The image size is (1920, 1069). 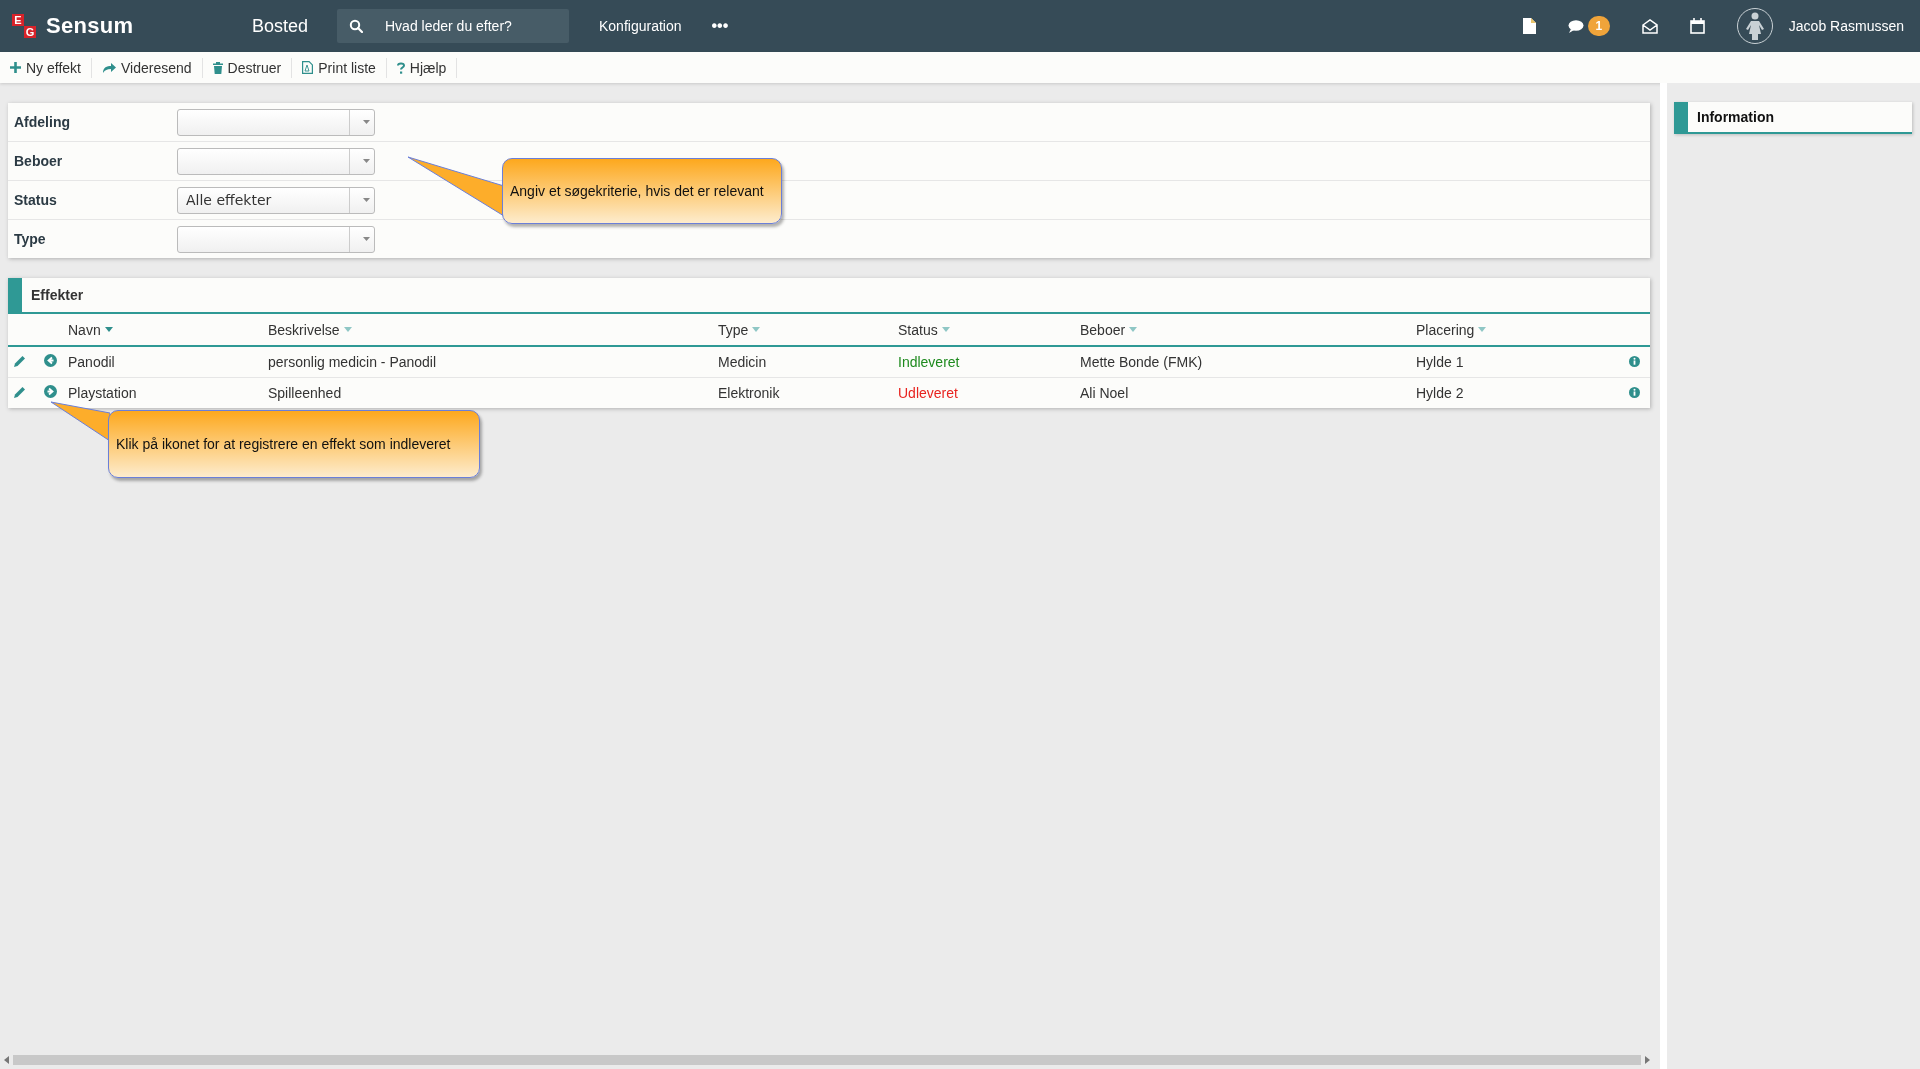 I want to click on table-cell: Elektronik, so click(x=749, y=393).